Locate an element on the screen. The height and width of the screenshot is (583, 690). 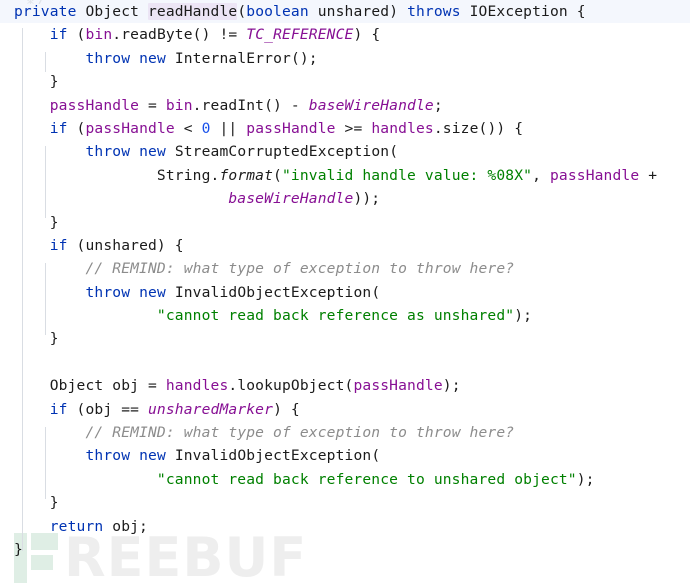
code-token: .readInt() - is located at coordinates (250, 105).